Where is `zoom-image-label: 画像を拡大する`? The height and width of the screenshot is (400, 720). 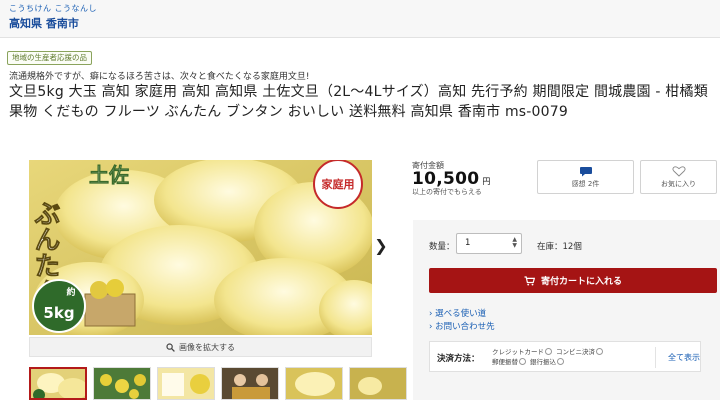
zoom-image-label: 画像を拡大する is located at coordinates (207, 347).